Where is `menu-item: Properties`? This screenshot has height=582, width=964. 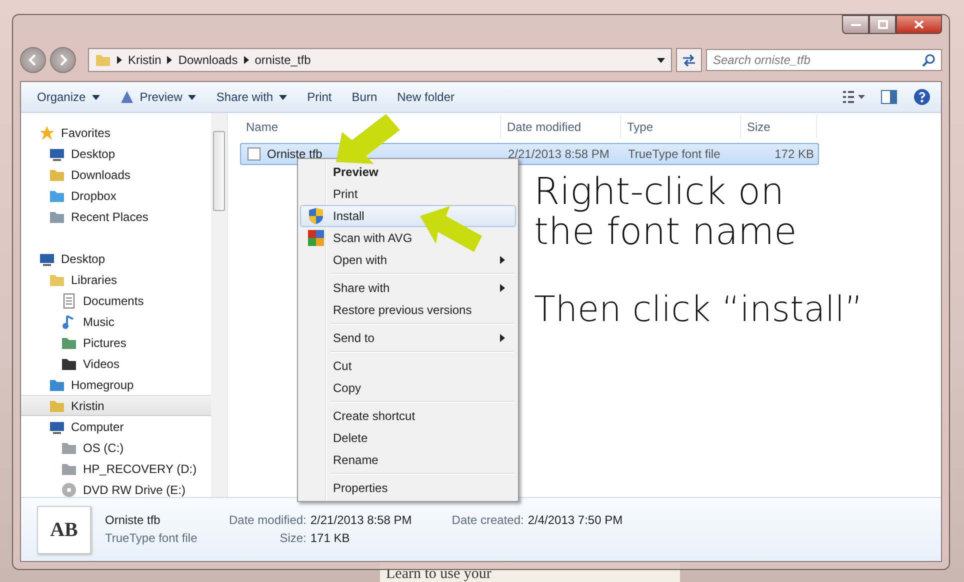 menu-item: Properties is located at coordinates (408, 488).